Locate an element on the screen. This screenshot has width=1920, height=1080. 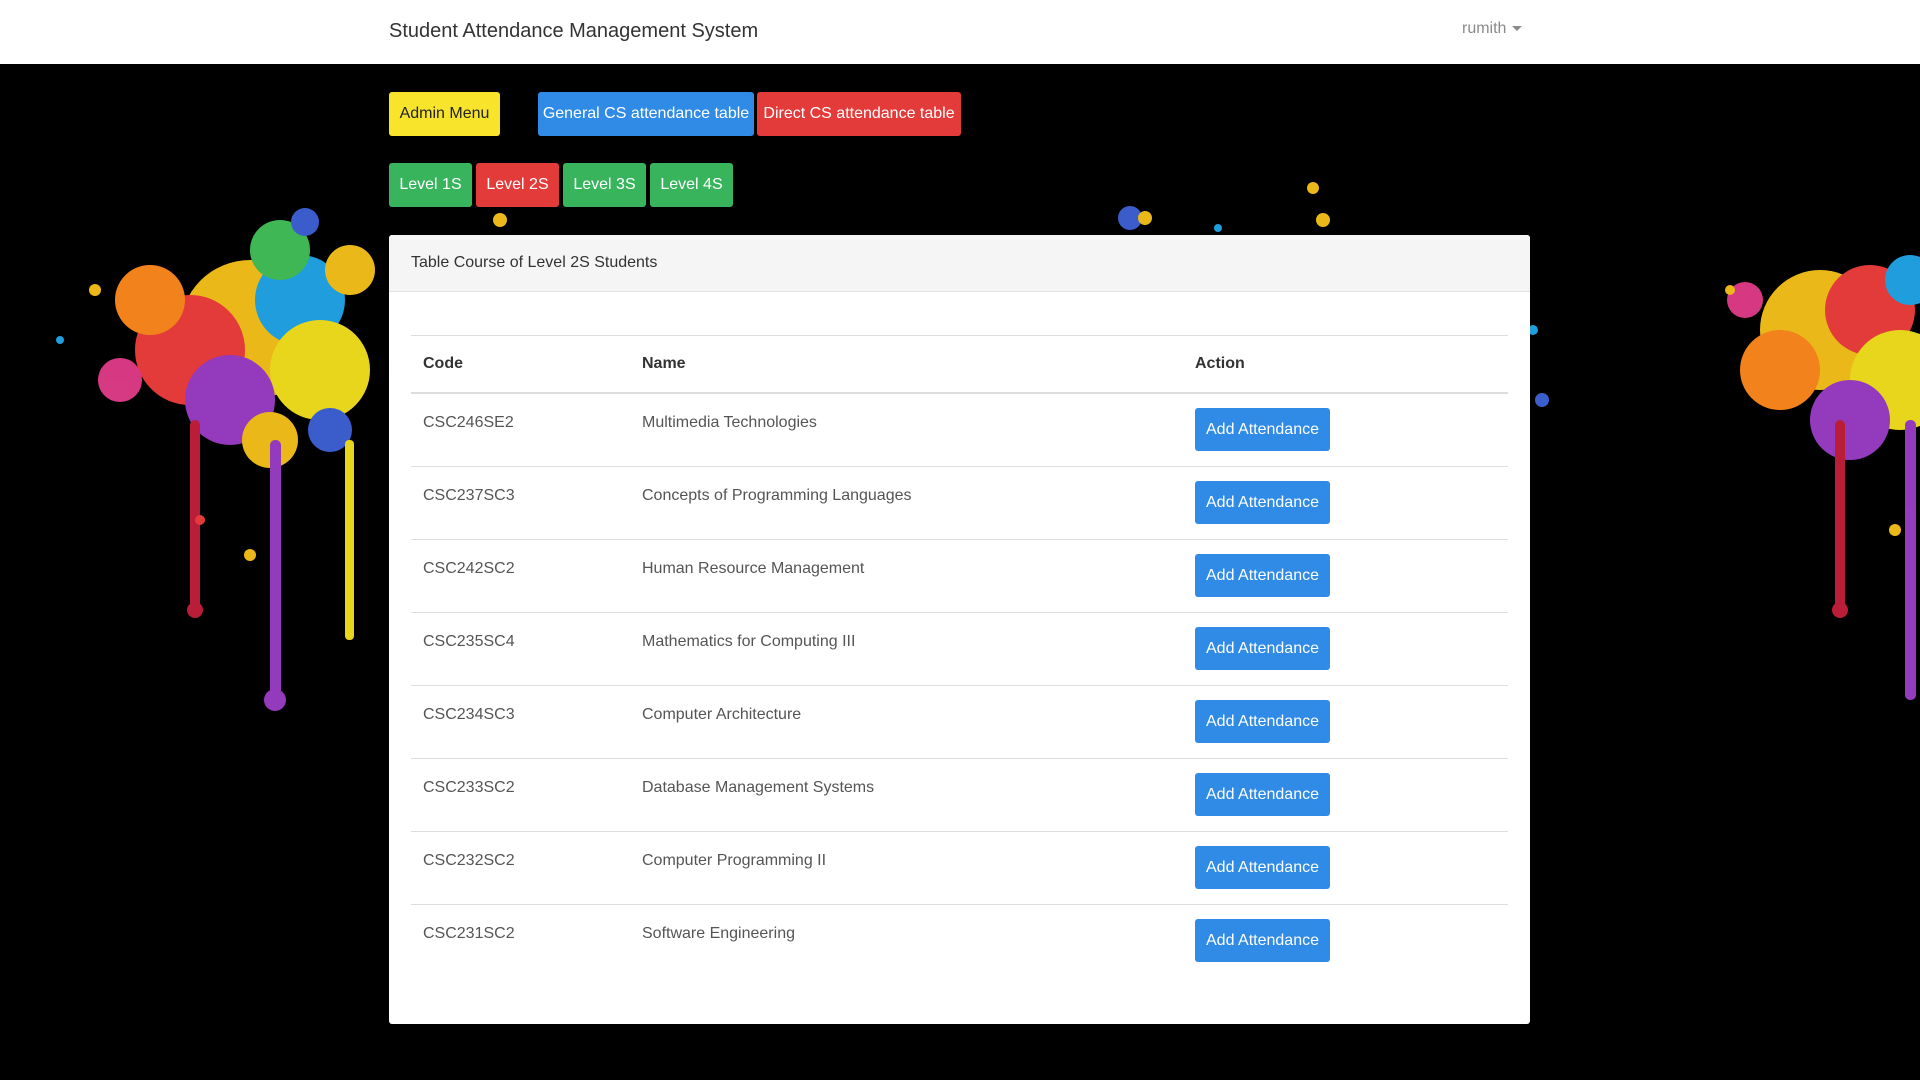
course-name: Concepts of Programming Languages is located at coordinates (777, 495).